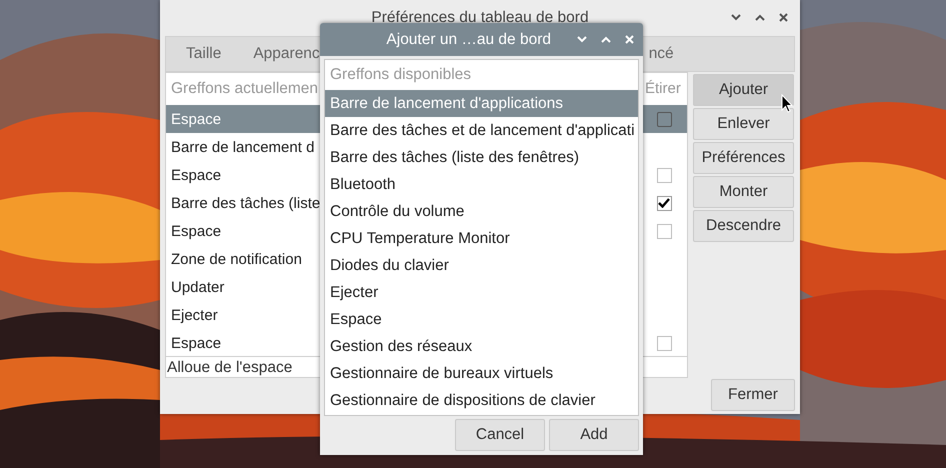 The width and height of the screenshot is (946, 468). What do you see at coordinates (480, 18) in the screenshot?
I see `window-title: Préférences du tableau de bord` at bounding box center [480, 18].